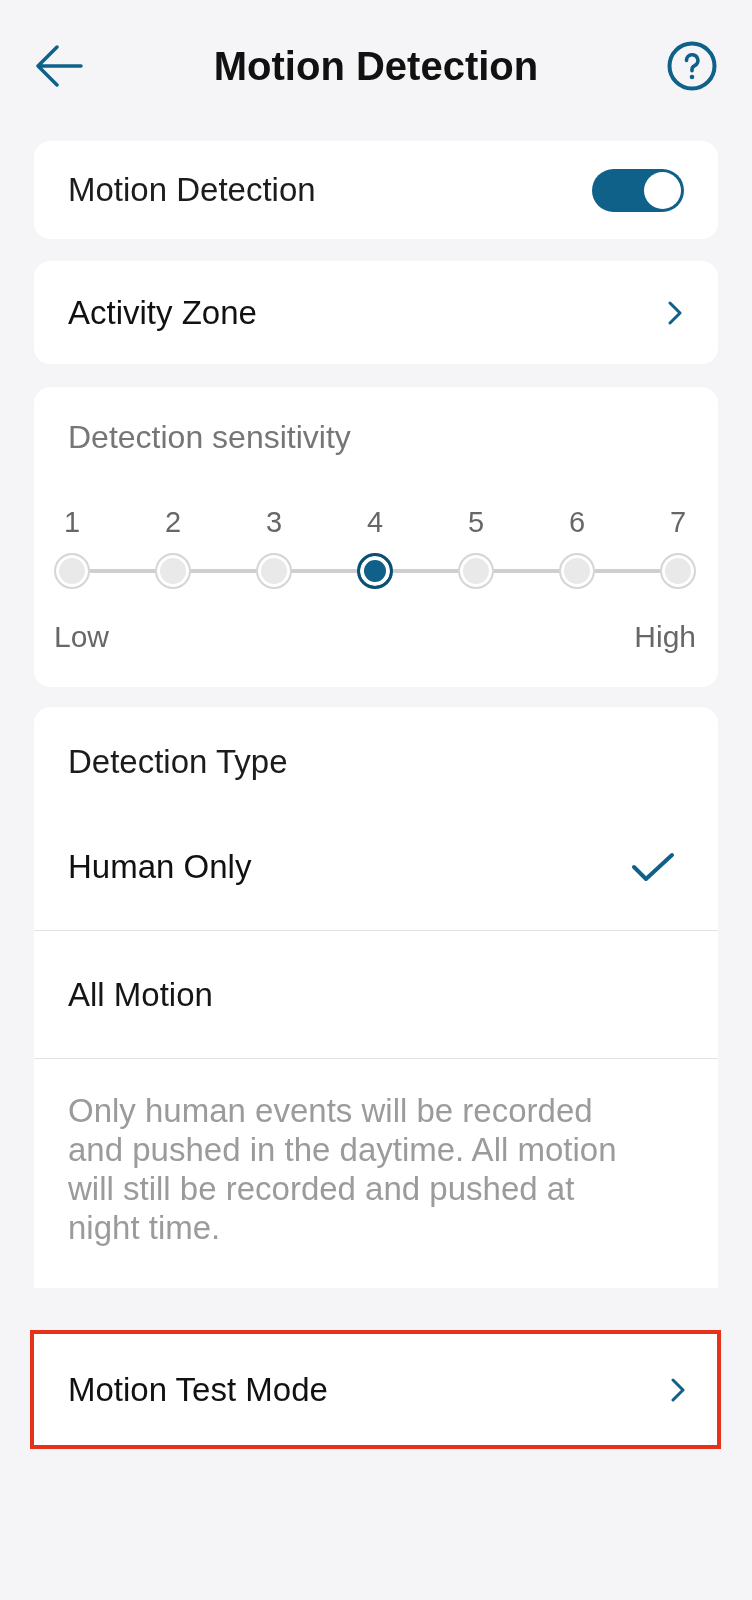  I want to click on check-icon, so click(653, 866).